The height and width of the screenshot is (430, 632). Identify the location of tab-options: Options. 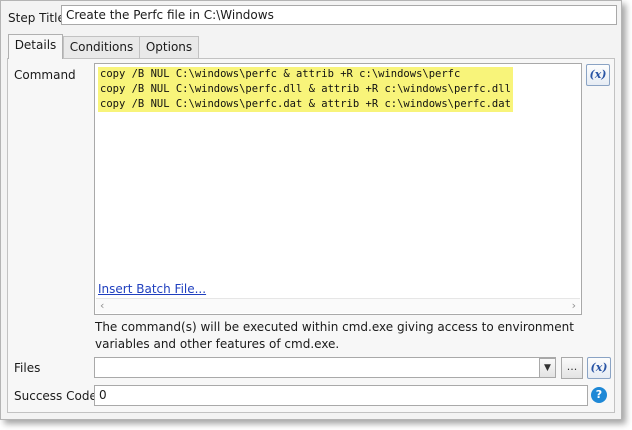
(169, 47).